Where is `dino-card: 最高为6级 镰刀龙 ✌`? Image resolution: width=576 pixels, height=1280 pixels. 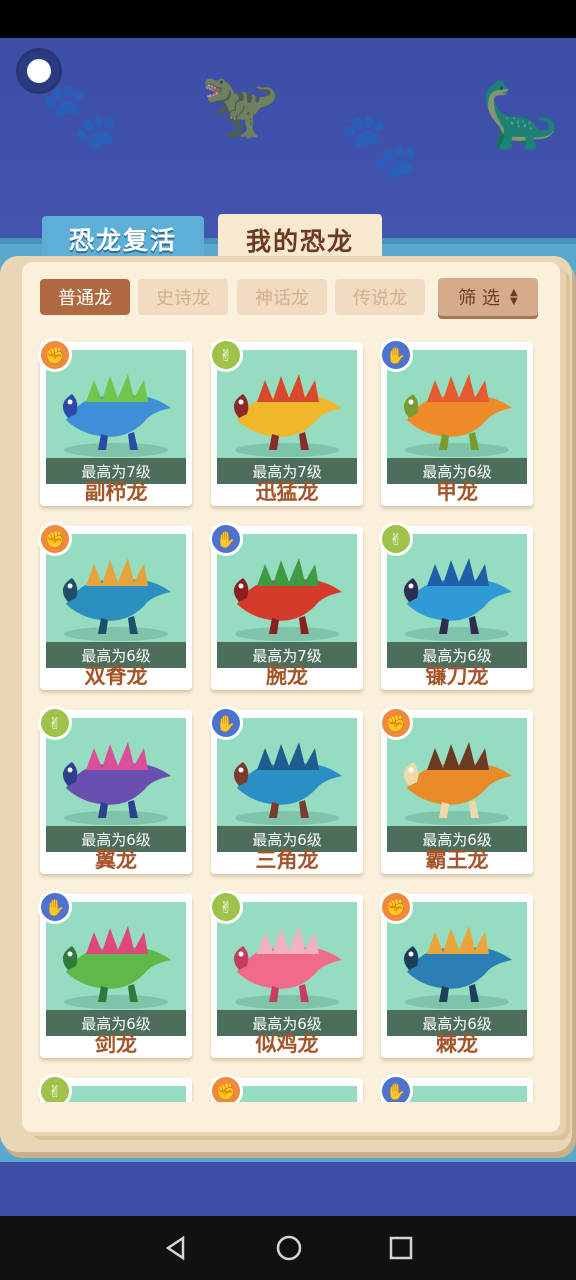
dino-card: 最高为6级 镰刀龙 ✌ is located at coordinates (456, 606).